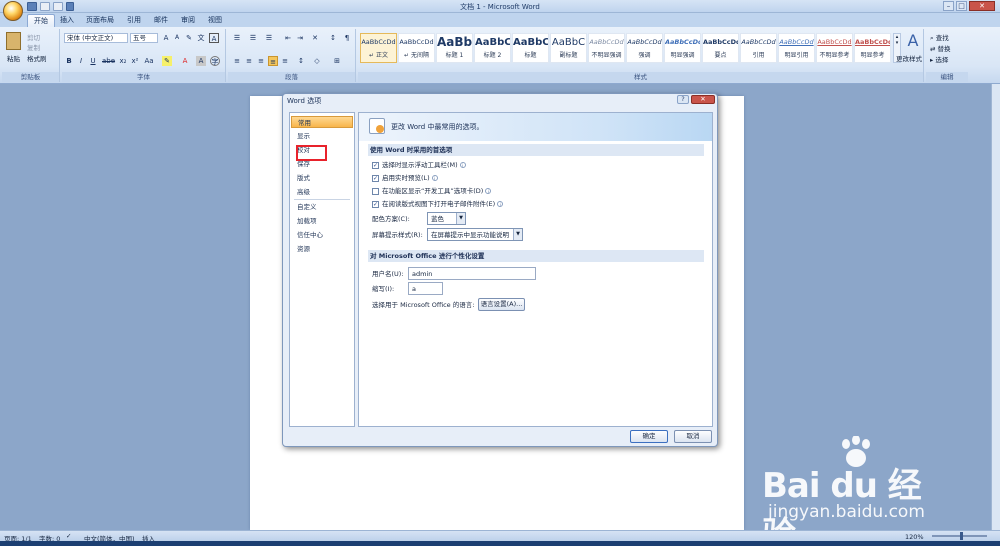 This screenshot has height=546, width=1000. Describe the element at coordinates (161, 20) in the screenshot. I see `tab-mailings: 邮件` at that location.